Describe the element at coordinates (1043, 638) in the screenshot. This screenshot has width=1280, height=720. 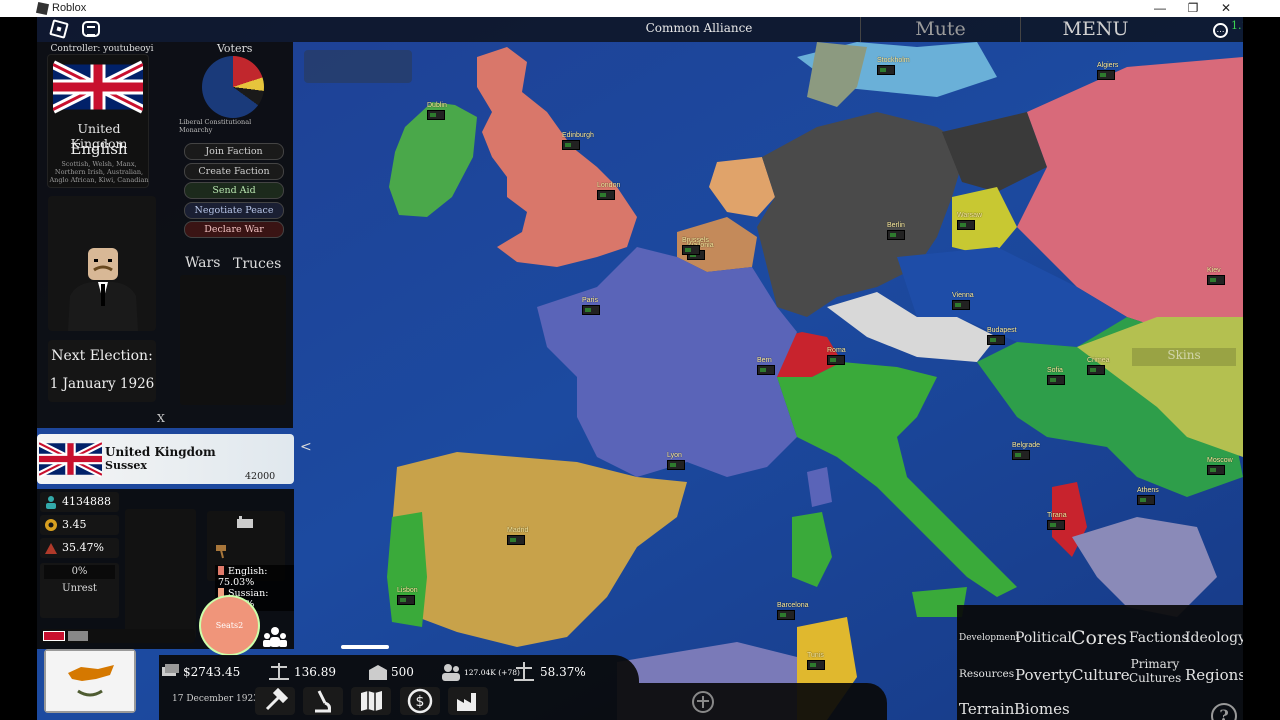
I see `mapmode-political: Political` at that location.